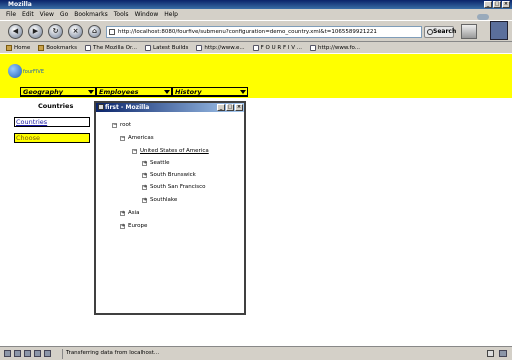  I want to click on tree-node-americas: − Americas, so click(137, 138).